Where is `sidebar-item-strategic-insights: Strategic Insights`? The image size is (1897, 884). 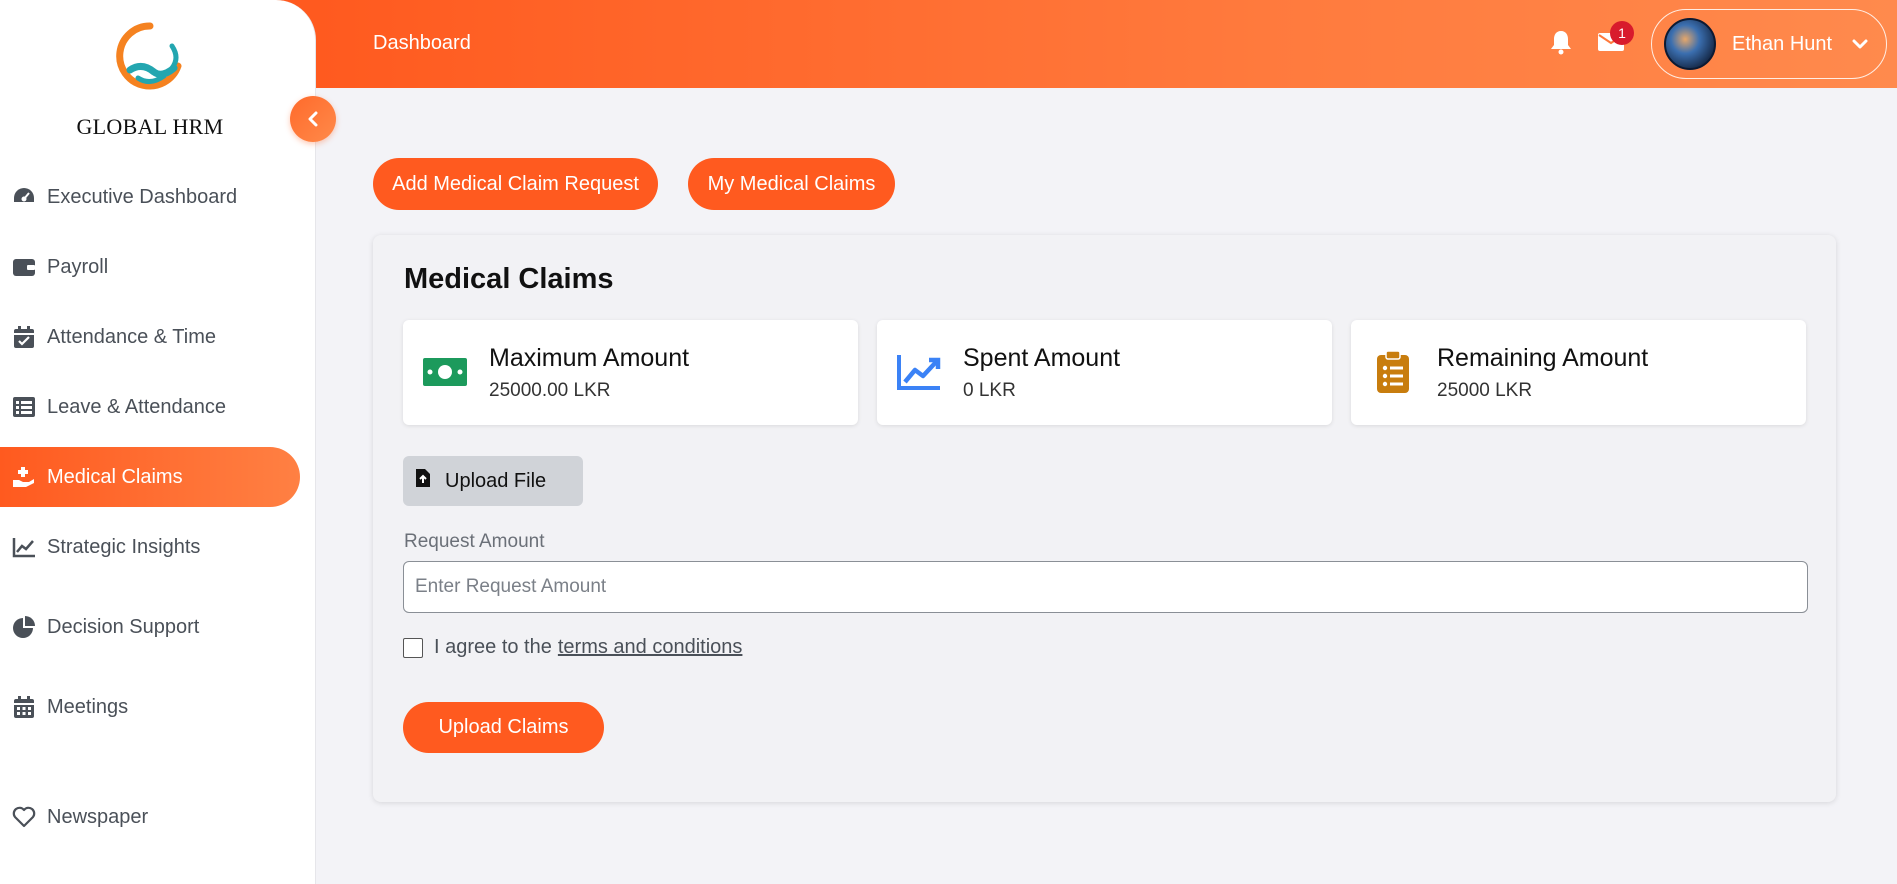 sidebar-item-strategic-insights: Strategic Insights is located at coordinates (150, 547).